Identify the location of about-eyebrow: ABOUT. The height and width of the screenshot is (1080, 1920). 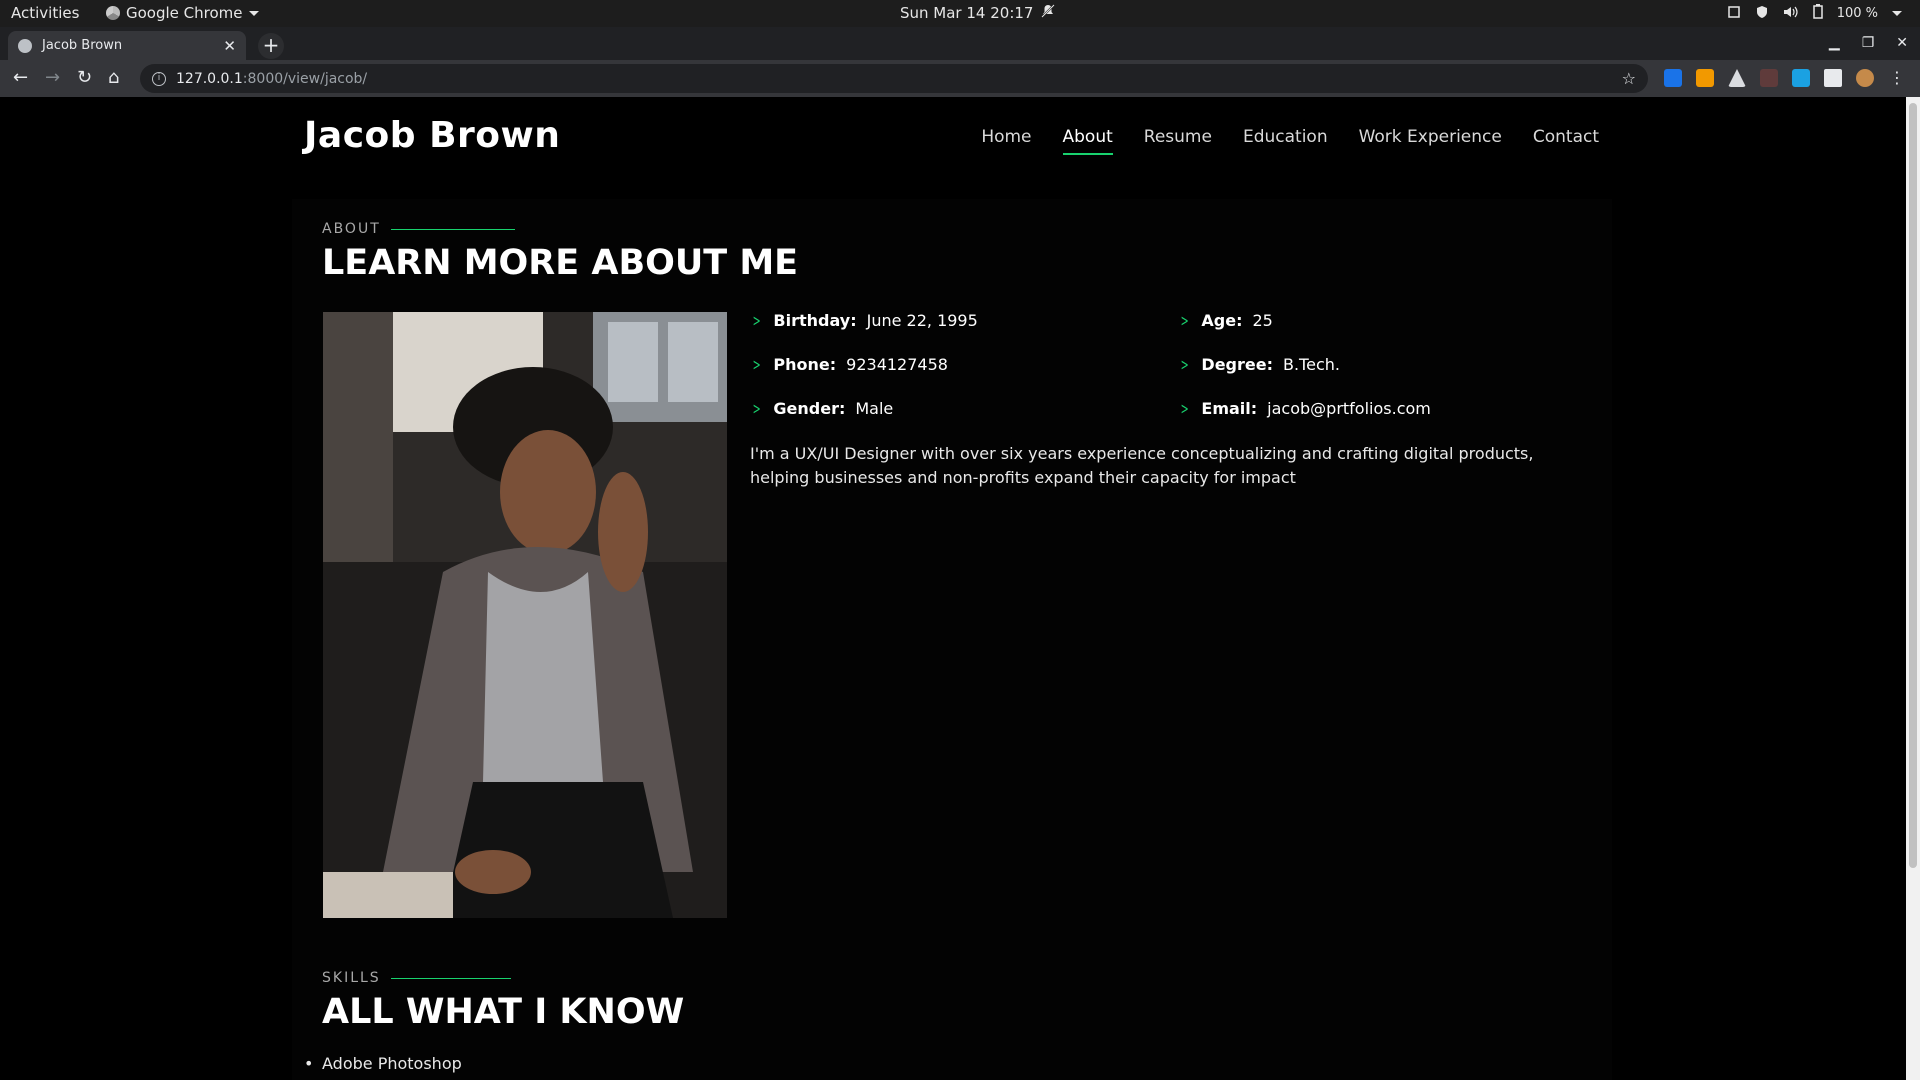
(418, 229).